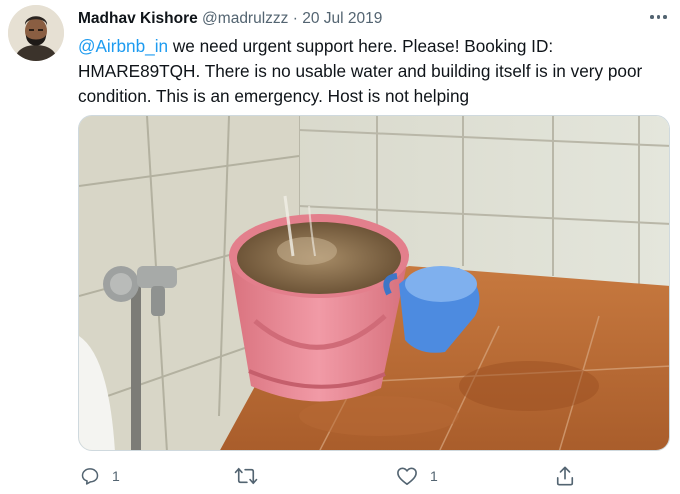  Describe the element at coordinates (342, 18) in the screenshot. I see `tweet-date: 20 Jul 2019` at that location.